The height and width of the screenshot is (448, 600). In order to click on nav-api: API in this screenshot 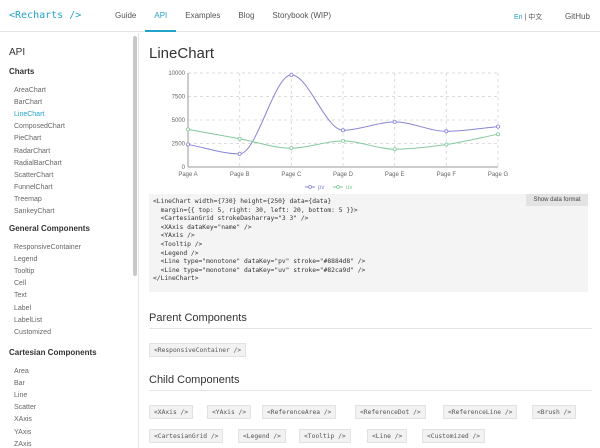, I will do `click(161, 16)`.